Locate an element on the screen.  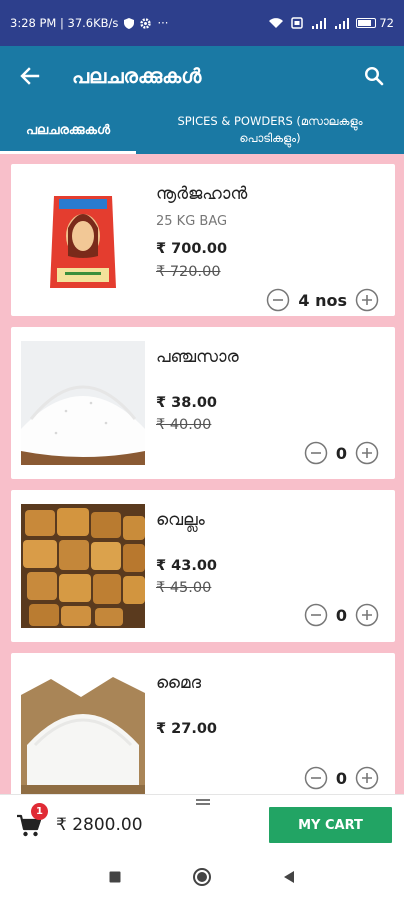
product-image-jaggery is located at coordinates (83, 566).